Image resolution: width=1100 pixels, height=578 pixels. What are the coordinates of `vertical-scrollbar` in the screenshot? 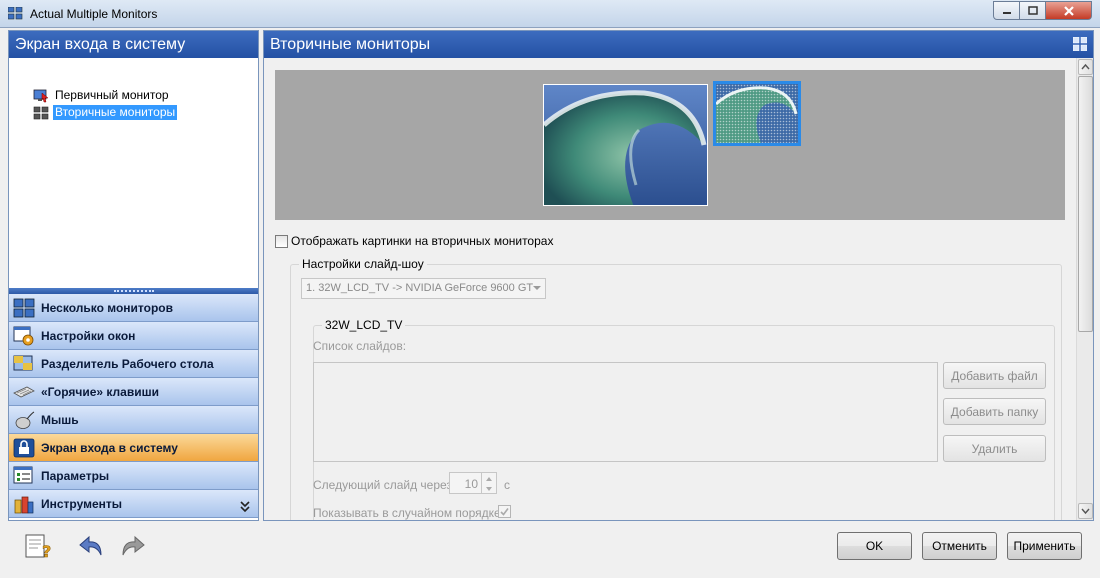 It's located at (1084, 289).